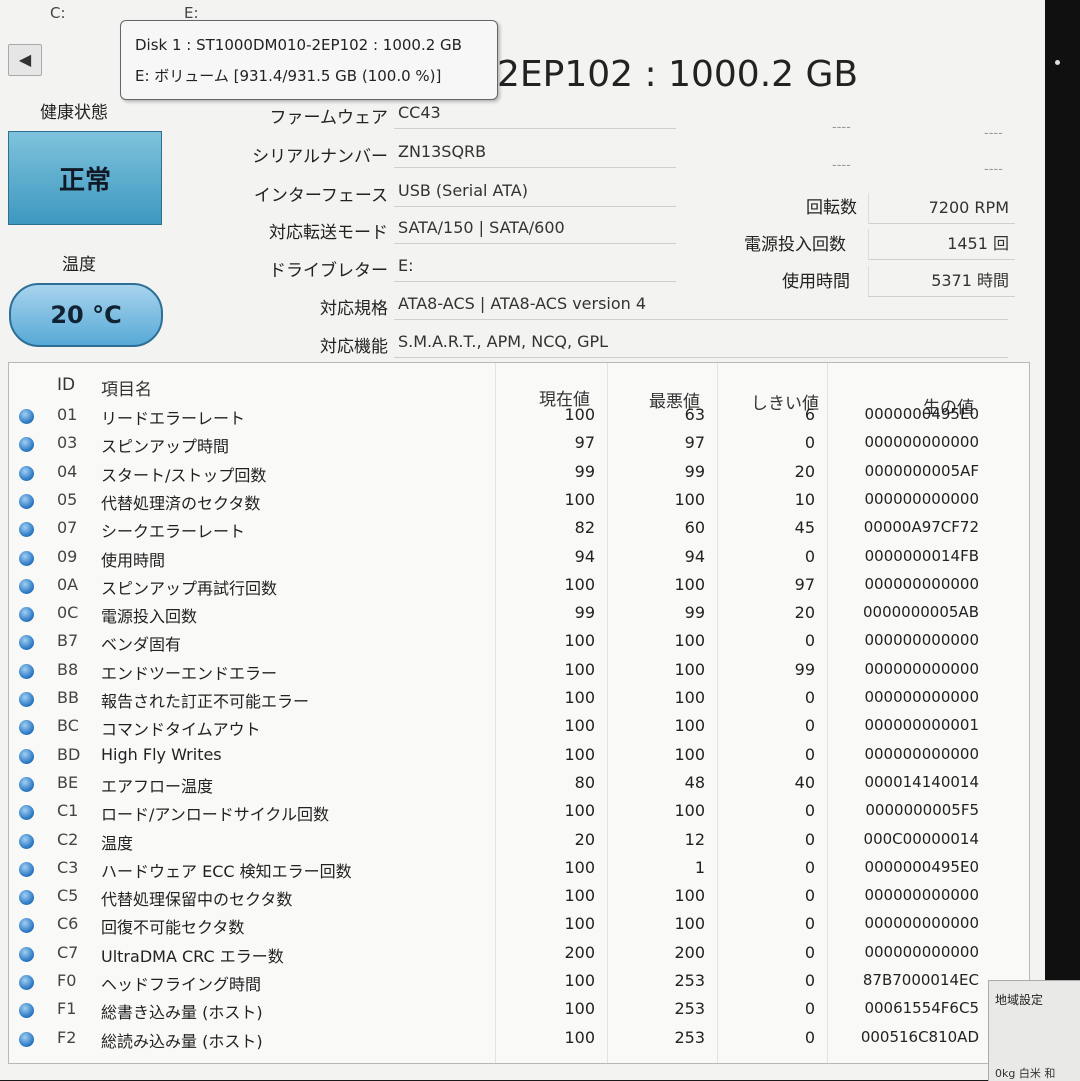  Describe the element at coordinates (519, 530) in the screenshot. I see `table-row: 07 シークエラーレート 82 60 45 00000A97CF72` at that location.